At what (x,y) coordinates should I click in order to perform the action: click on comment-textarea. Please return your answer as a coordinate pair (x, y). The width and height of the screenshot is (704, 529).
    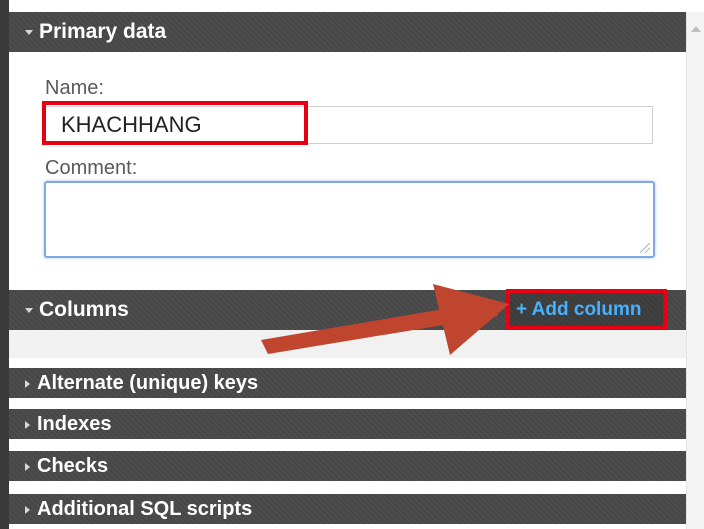
    Looking at the image, I should click on (349, 219).